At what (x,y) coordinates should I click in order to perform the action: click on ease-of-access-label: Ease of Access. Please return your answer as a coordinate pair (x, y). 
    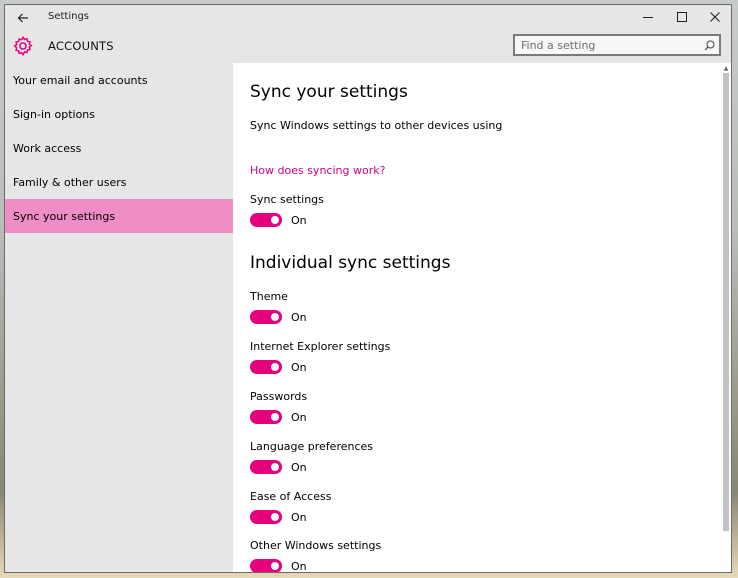
    Looking at the image, I should click on (291, 496).